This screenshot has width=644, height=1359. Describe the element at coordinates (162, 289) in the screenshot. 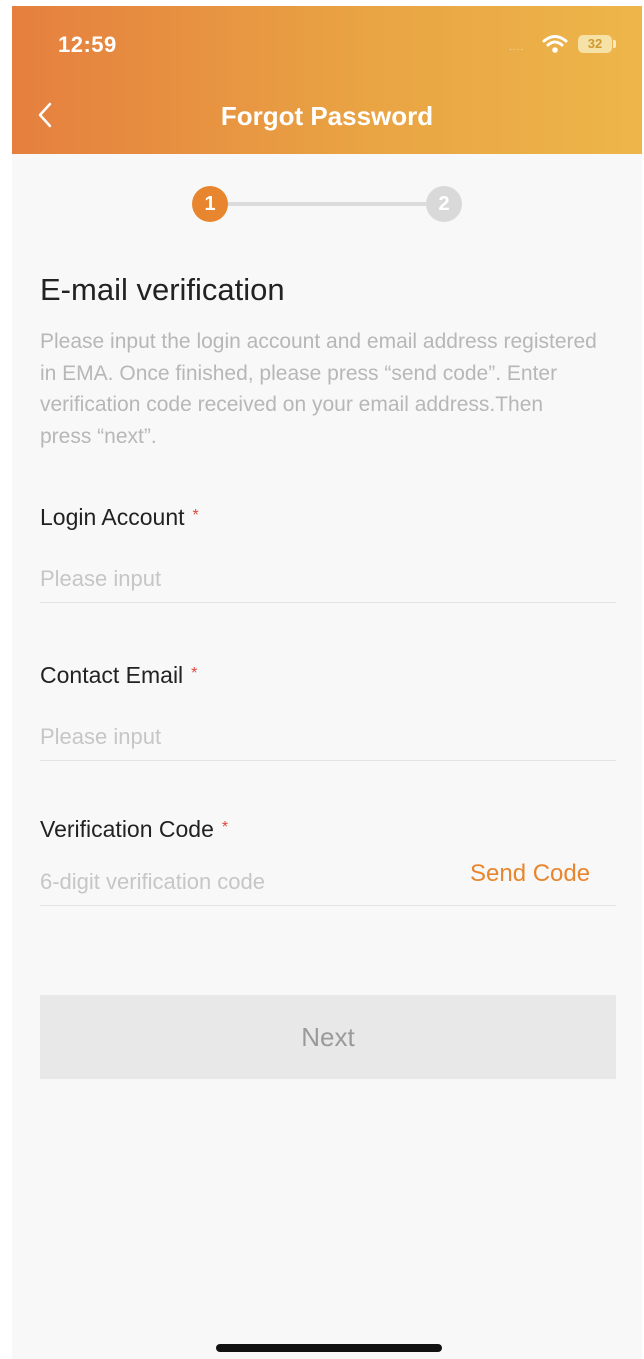

I see `section-title: E-mail verification` at that location.